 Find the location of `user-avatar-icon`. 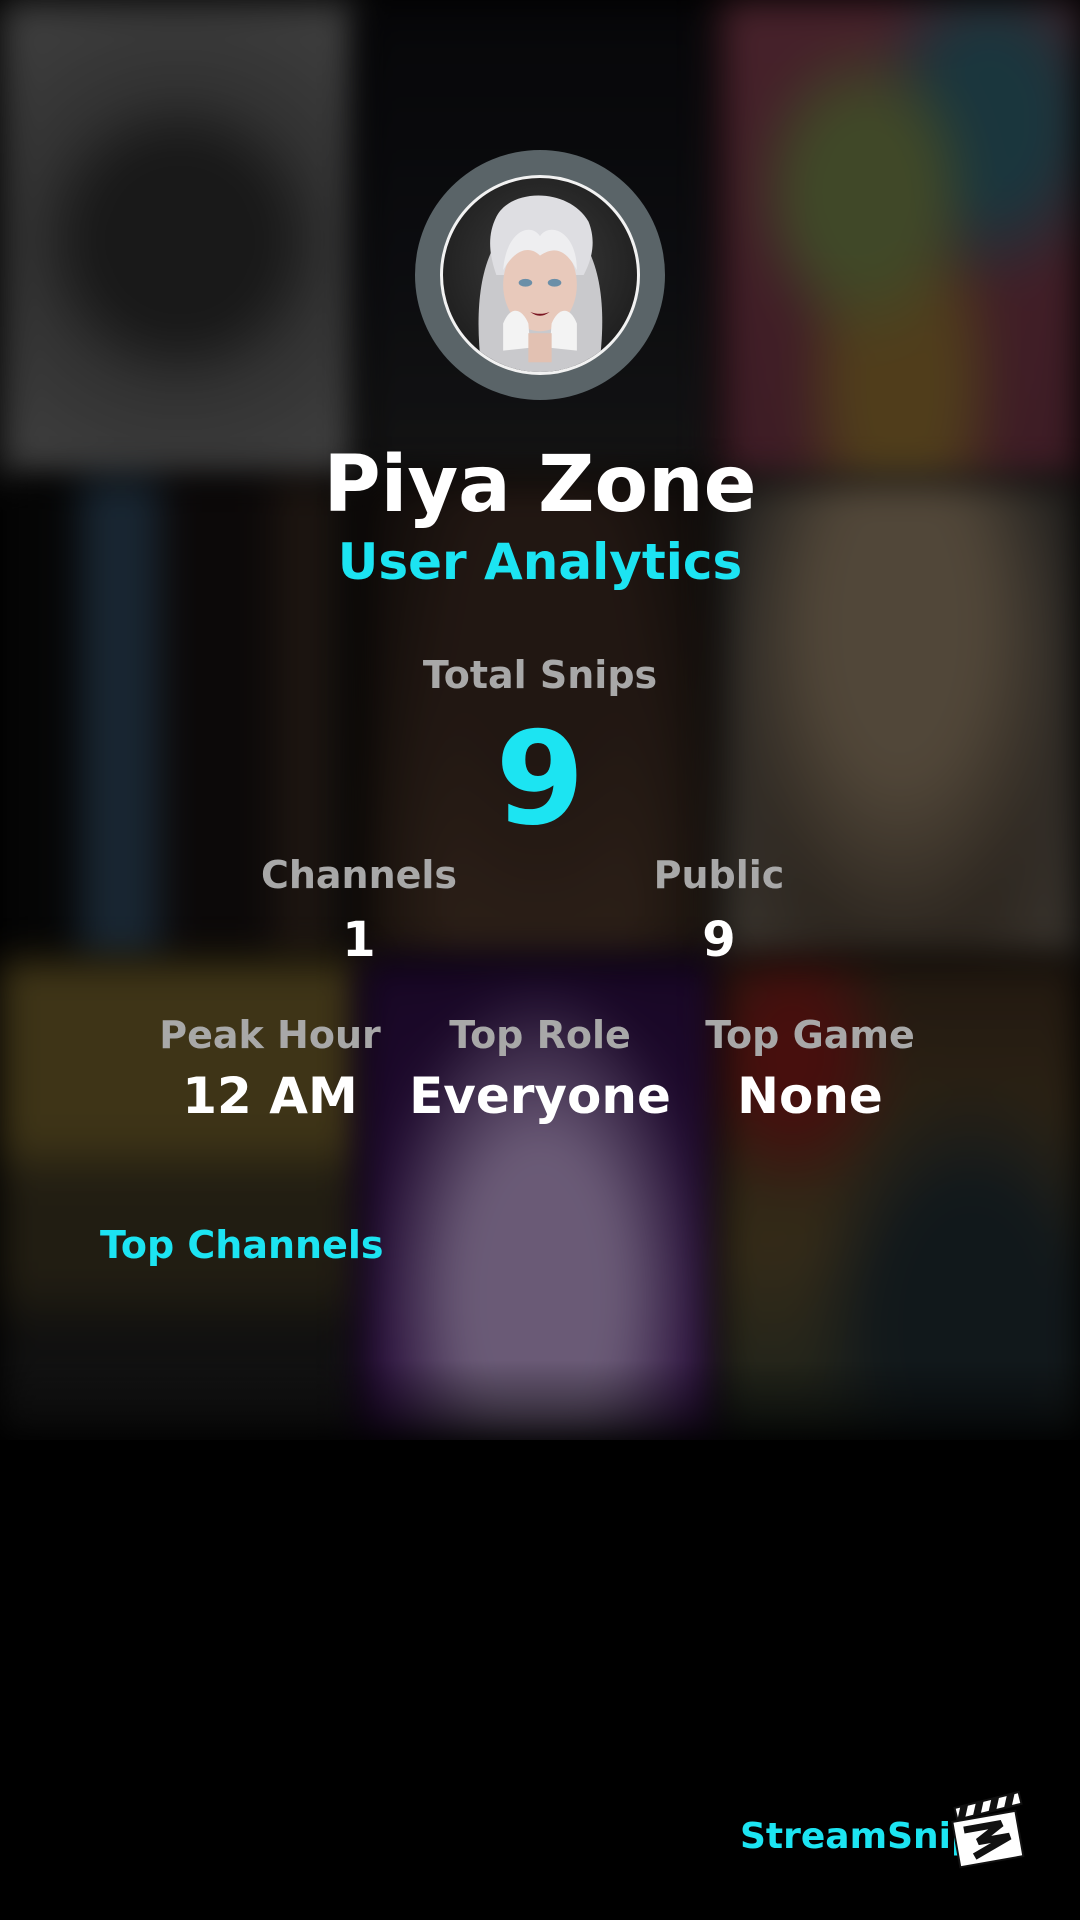

user-avatar-icon is located at coordinates (540, 283).